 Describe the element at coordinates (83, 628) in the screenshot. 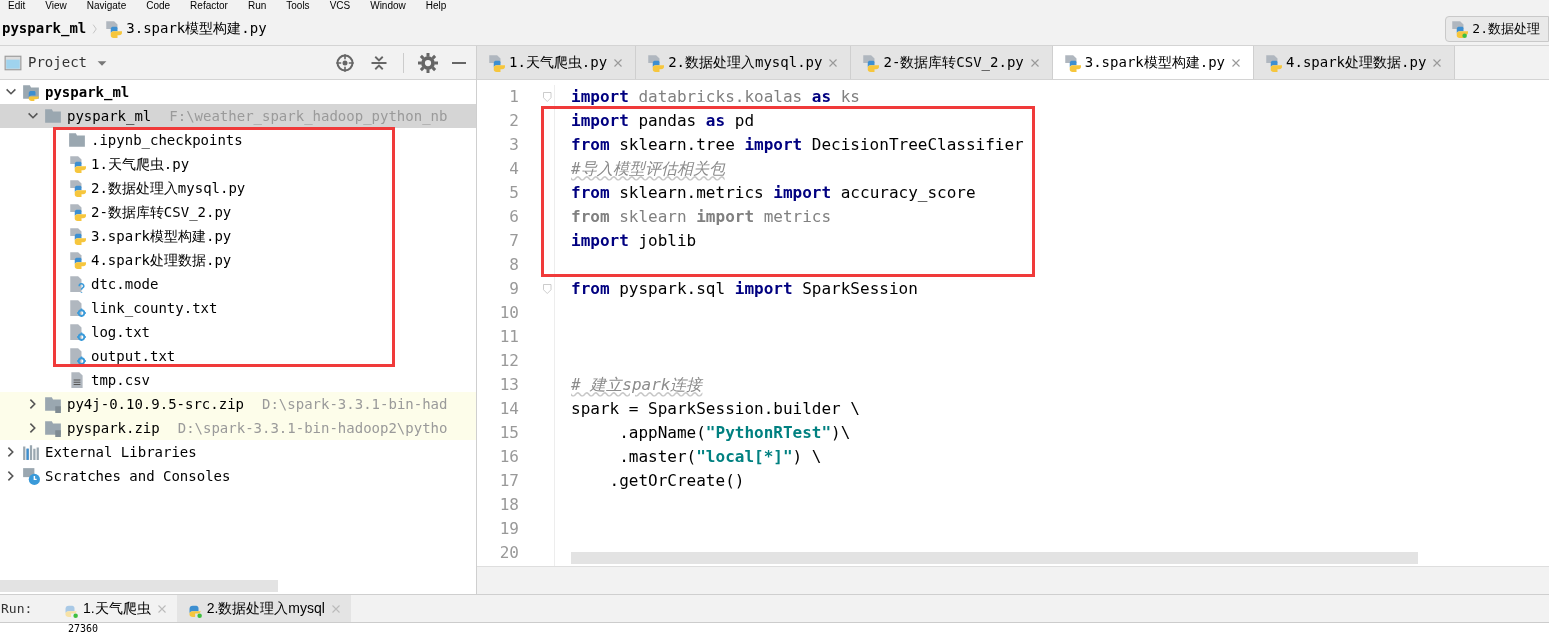

I see `console-output: 27360` at that location.